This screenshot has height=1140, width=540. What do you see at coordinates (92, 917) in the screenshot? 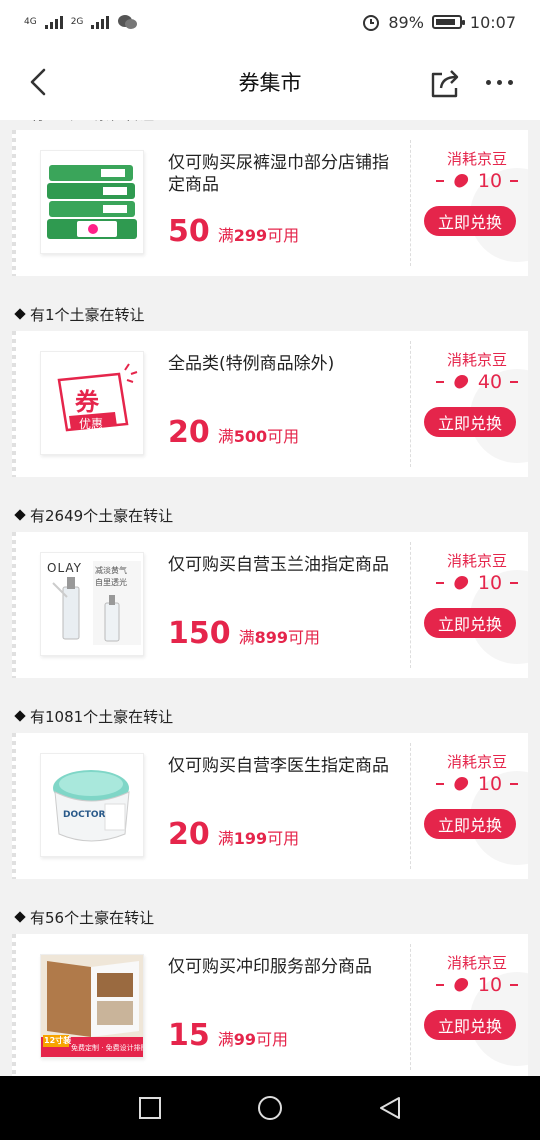
I see `section-header-text: 有56个土豪在转让` at bounding box center [92, 917].